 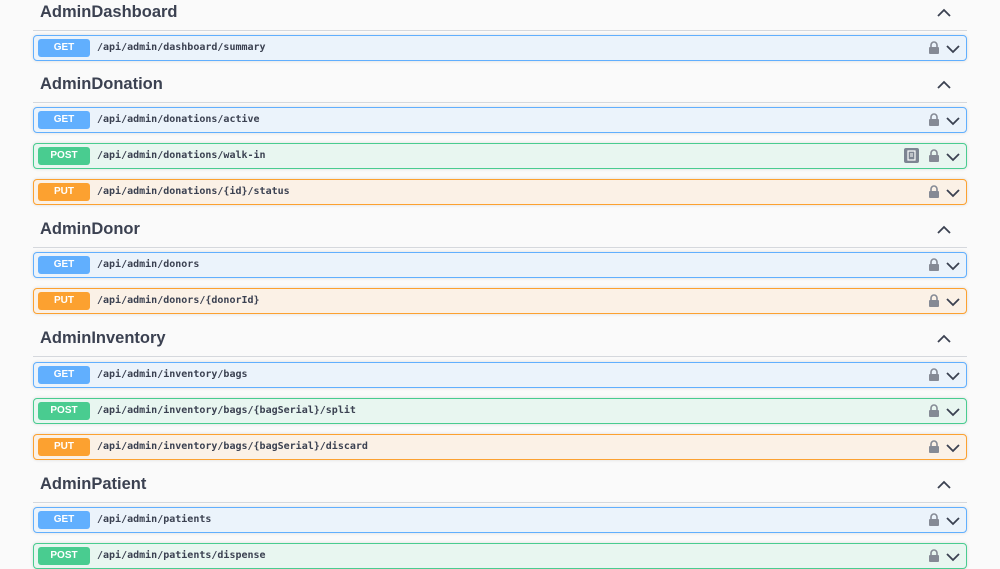 I want to click on operation-path: /api/admin/patients, so click(x=154, y=519).